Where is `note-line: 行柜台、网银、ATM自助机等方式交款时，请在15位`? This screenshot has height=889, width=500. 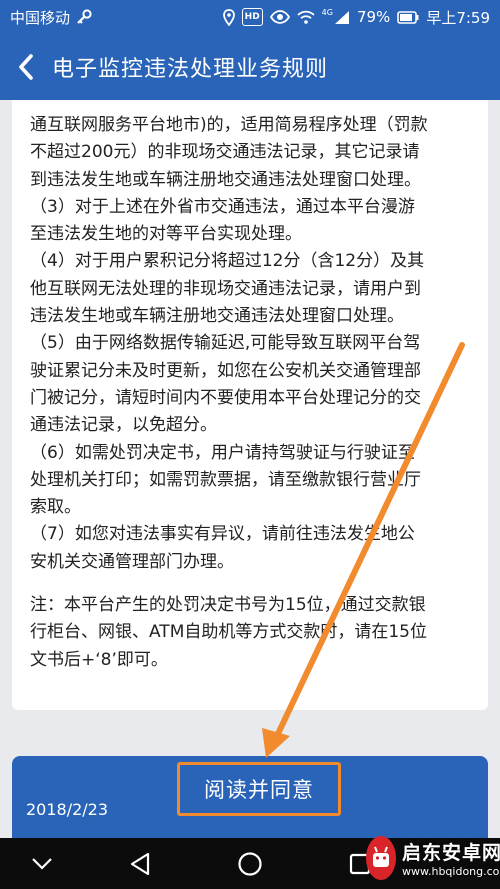
note-line: 行柜台、网银、ATM自助机等方式交款时，请在15位 is located at coordinates (228, 632).